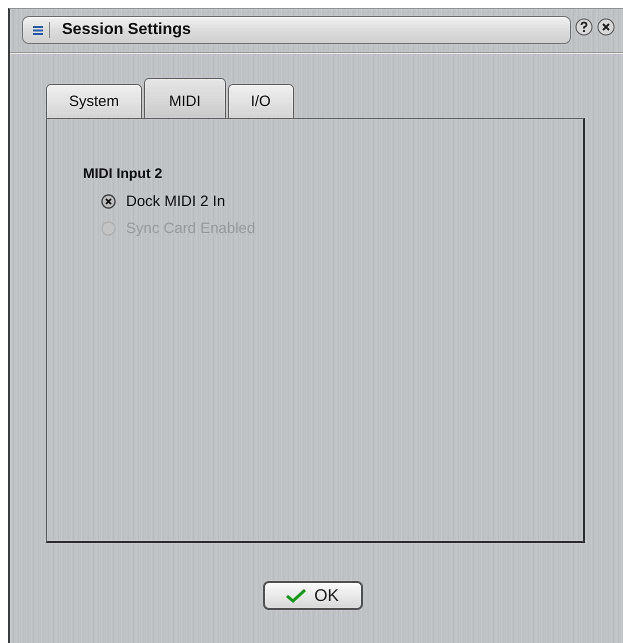  I want to click on help-icon, so click(584, 27).